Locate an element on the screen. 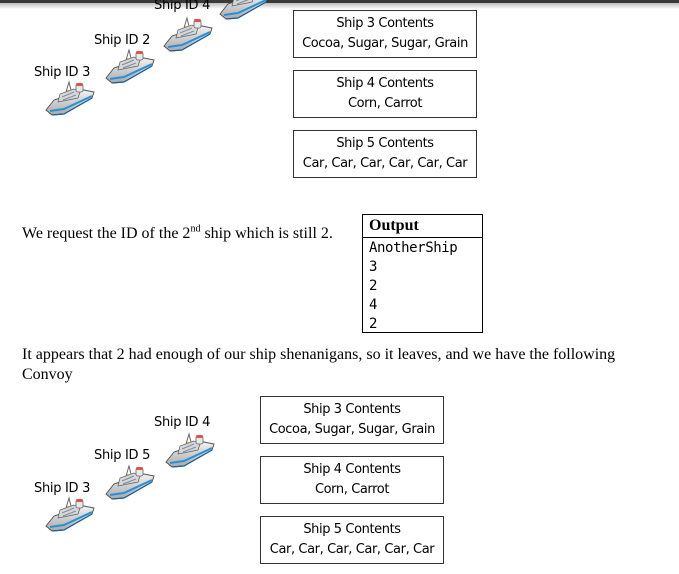 This screenshot has width=679, height=574. output-line: 3 is located at coordinates (373, 267).